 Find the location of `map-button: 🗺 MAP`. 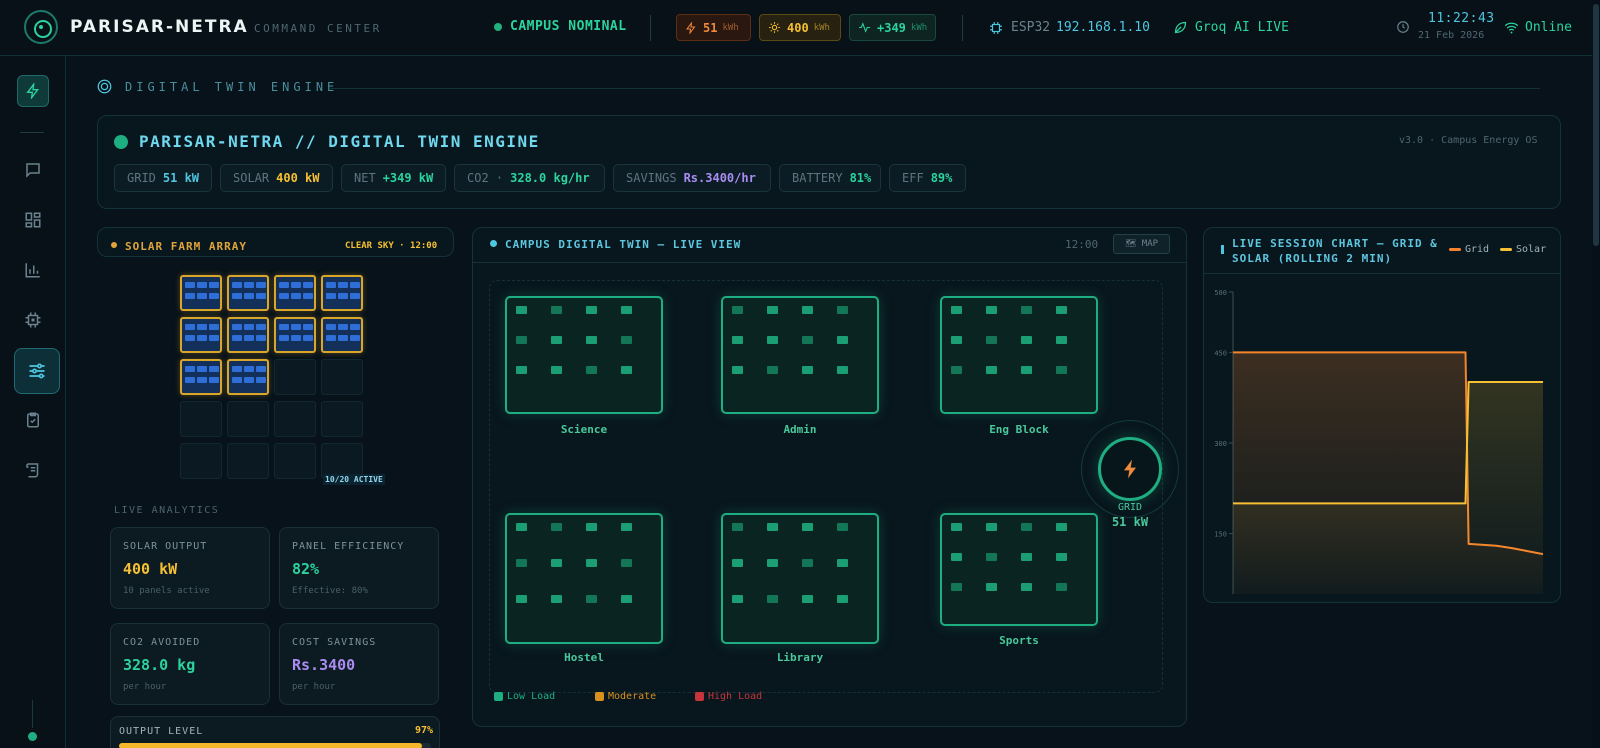

map-button: 🗺 MAP is located at coordinates (1141, 244).